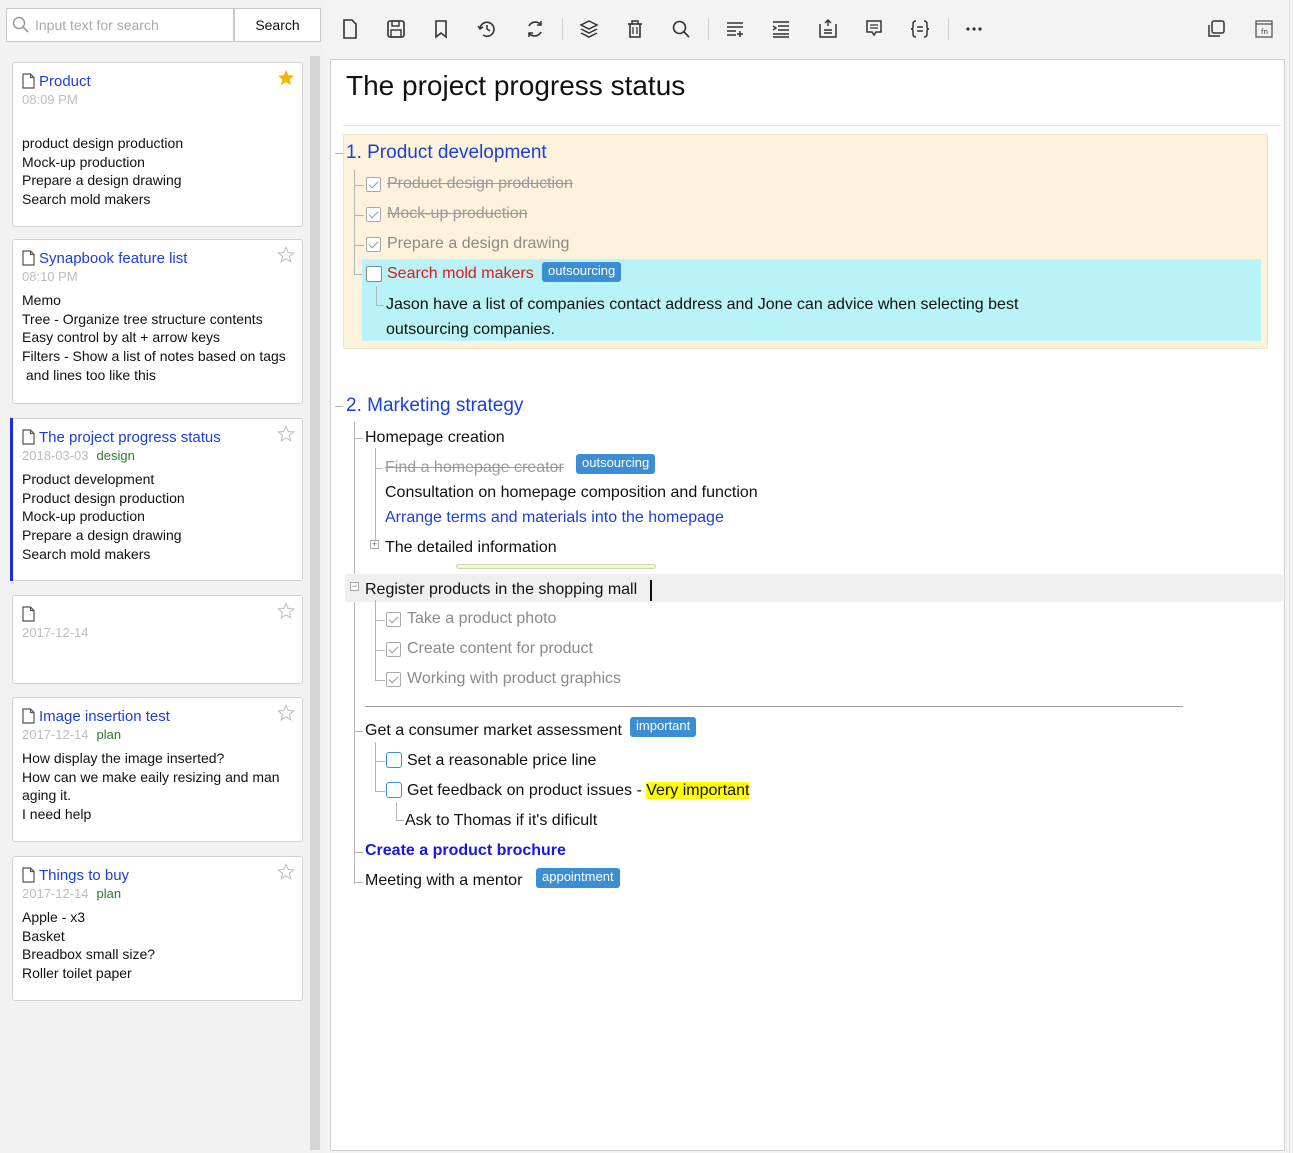 The height and width of the screenshot is (1153, 1293). Describe the element at coordinates (500, 649) in the screenshot. I see `task-item: Create content for product` at that location.